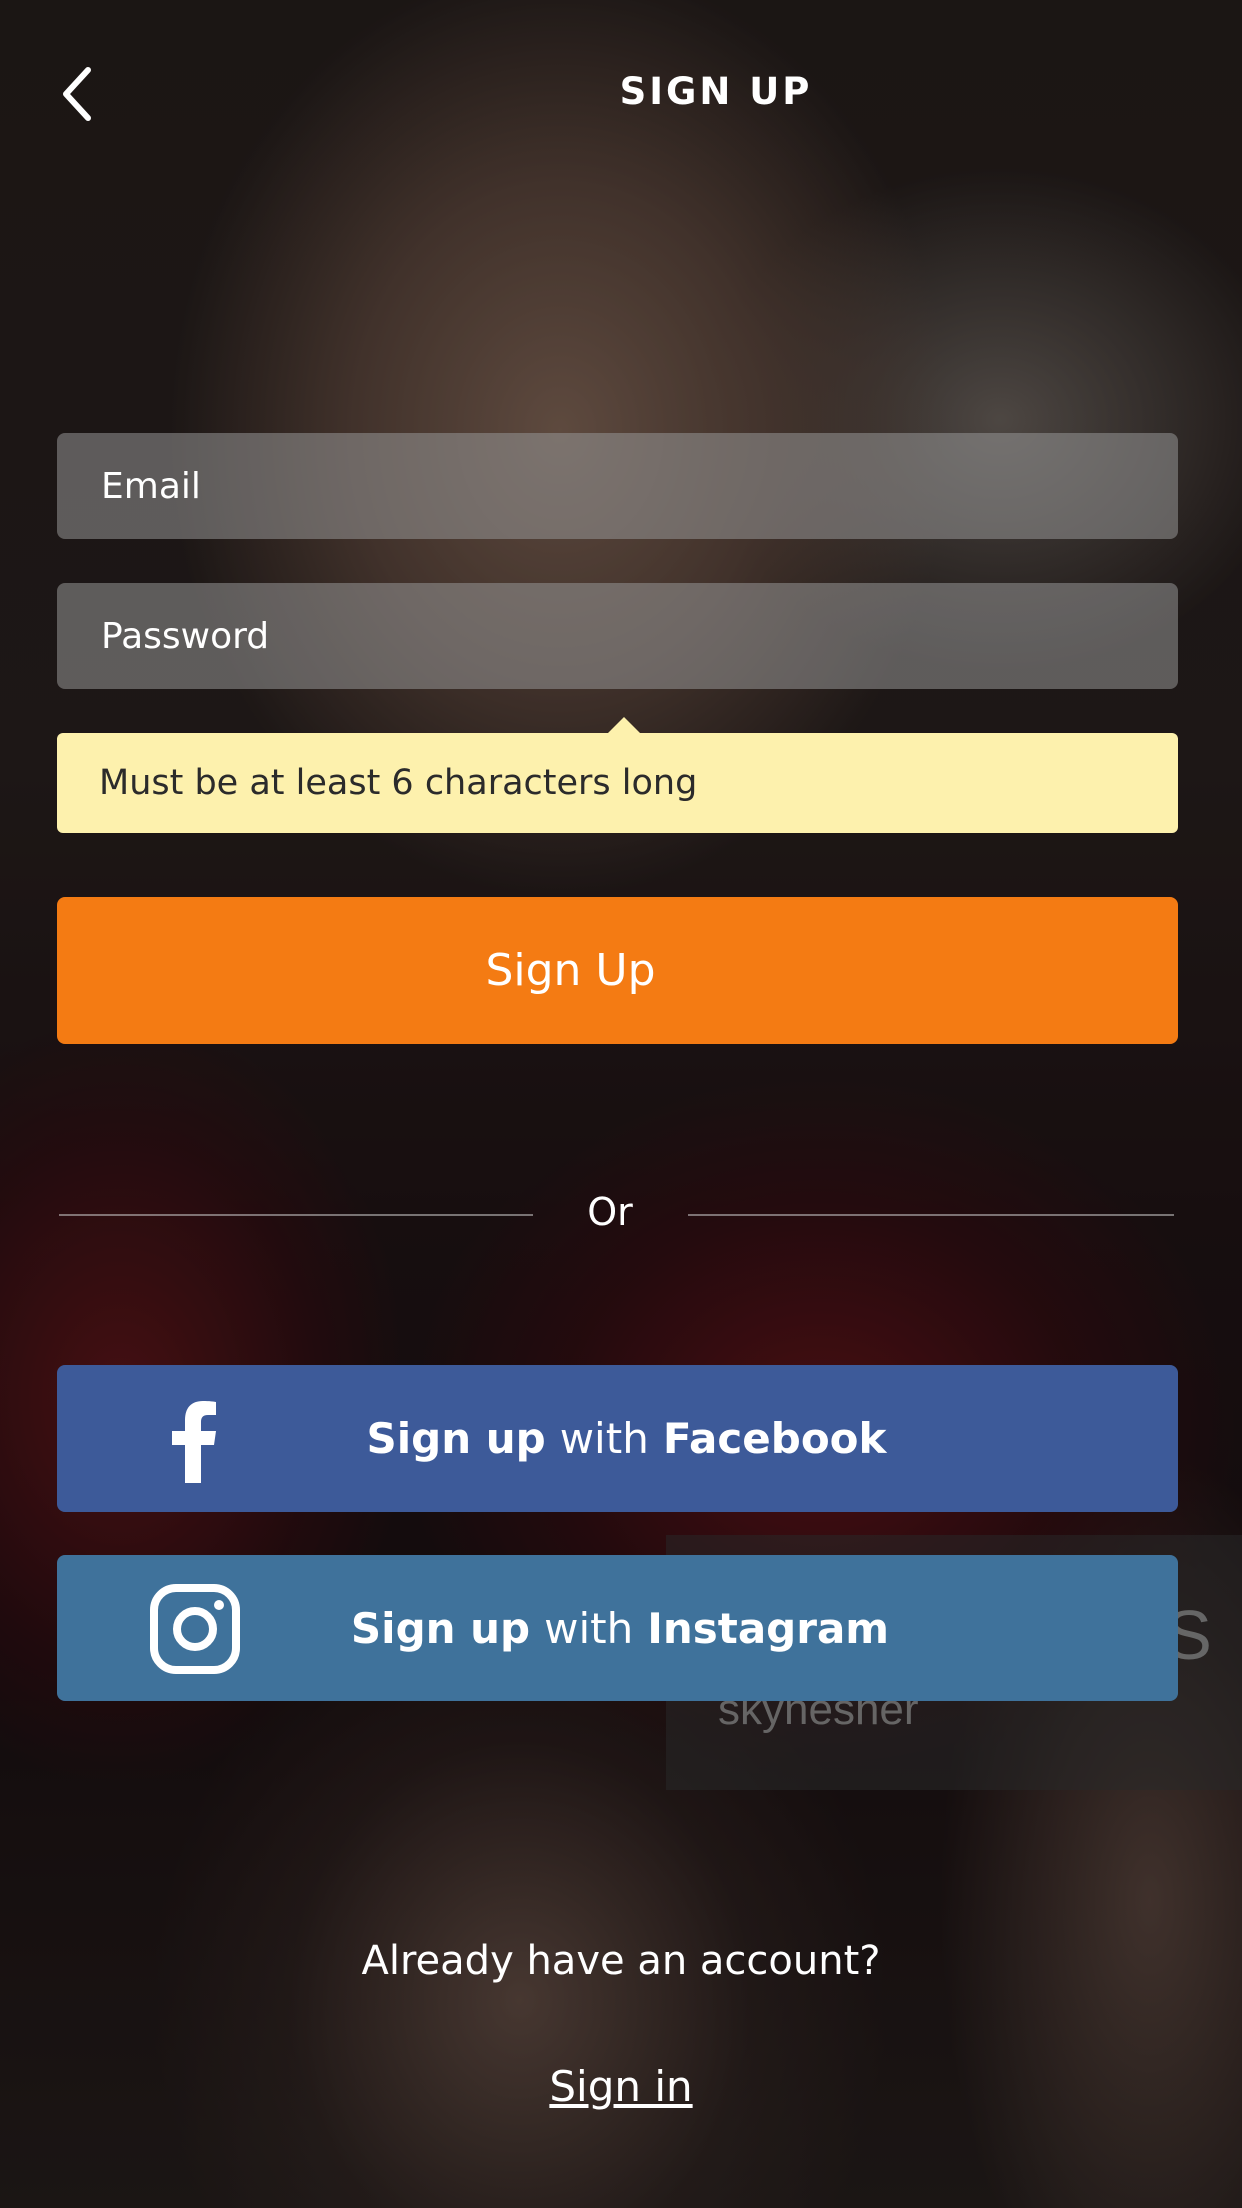  Describe the element at coordinates (610, 1212) in the screenshot. I see `divider-label: Or` at that location.